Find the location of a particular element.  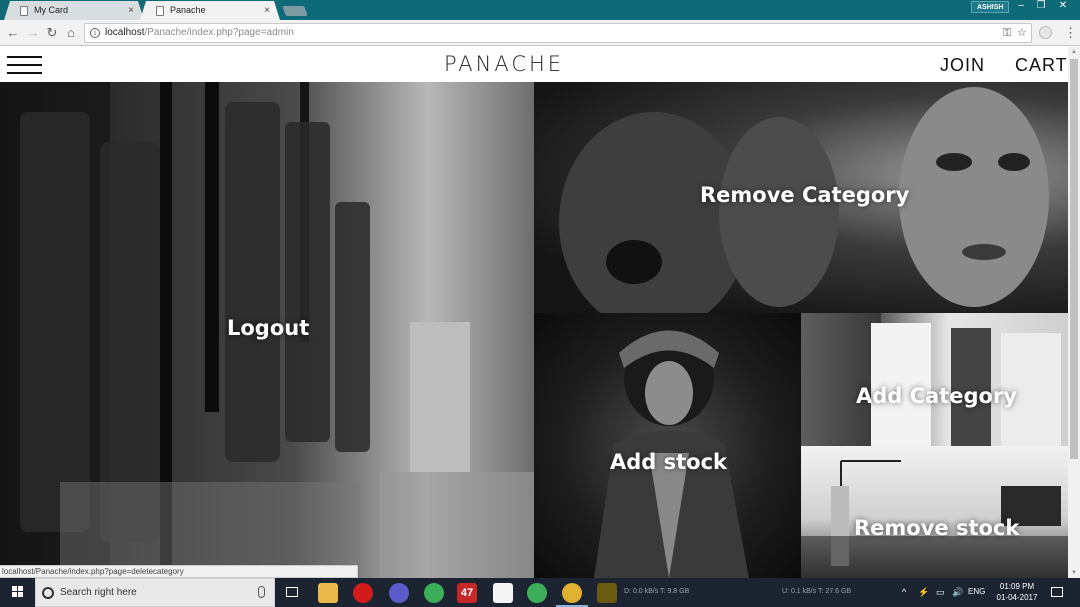

showroom-photo is located at coordinates (934, 519).